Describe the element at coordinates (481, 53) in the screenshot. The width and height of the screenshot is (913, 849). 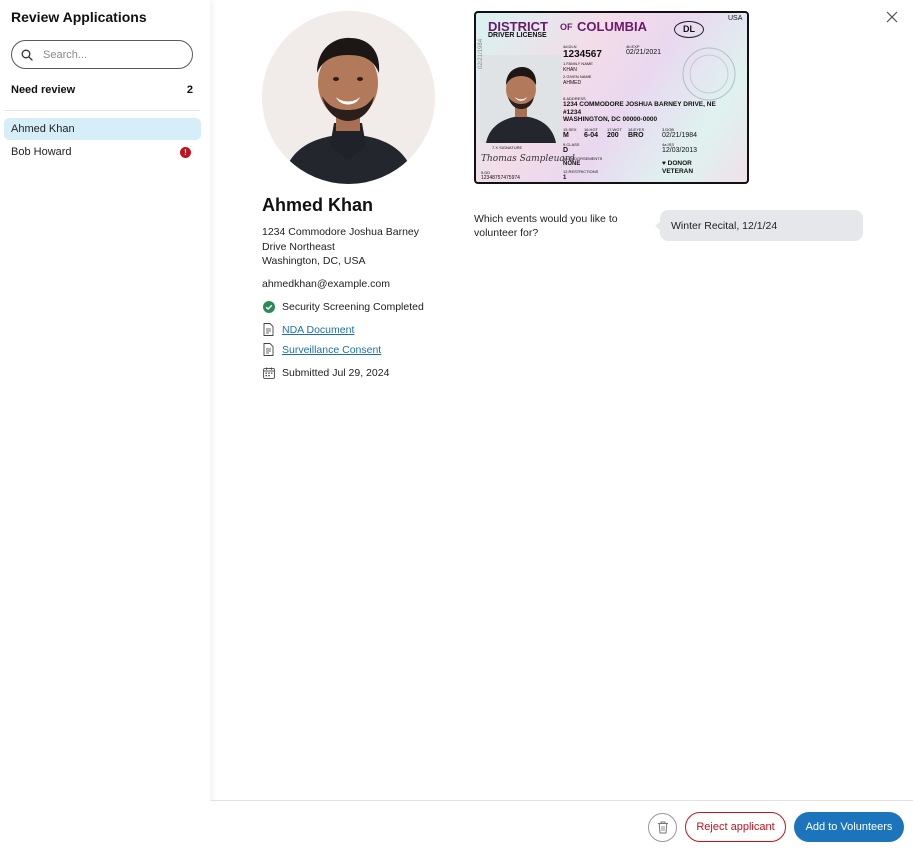
I see `card-side-text: 02/21/1984` at that location.